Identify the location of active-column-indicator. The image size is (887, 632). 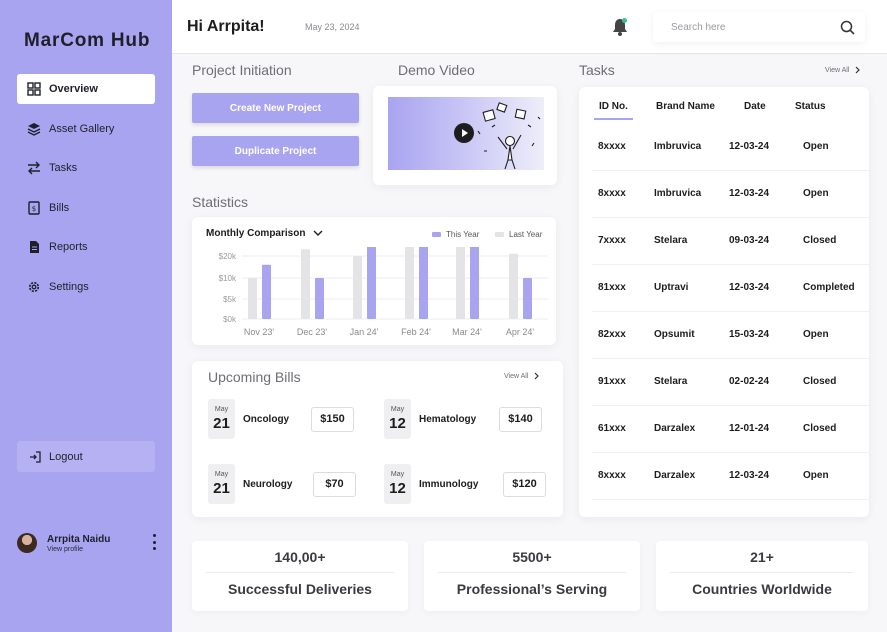
(613, 119).